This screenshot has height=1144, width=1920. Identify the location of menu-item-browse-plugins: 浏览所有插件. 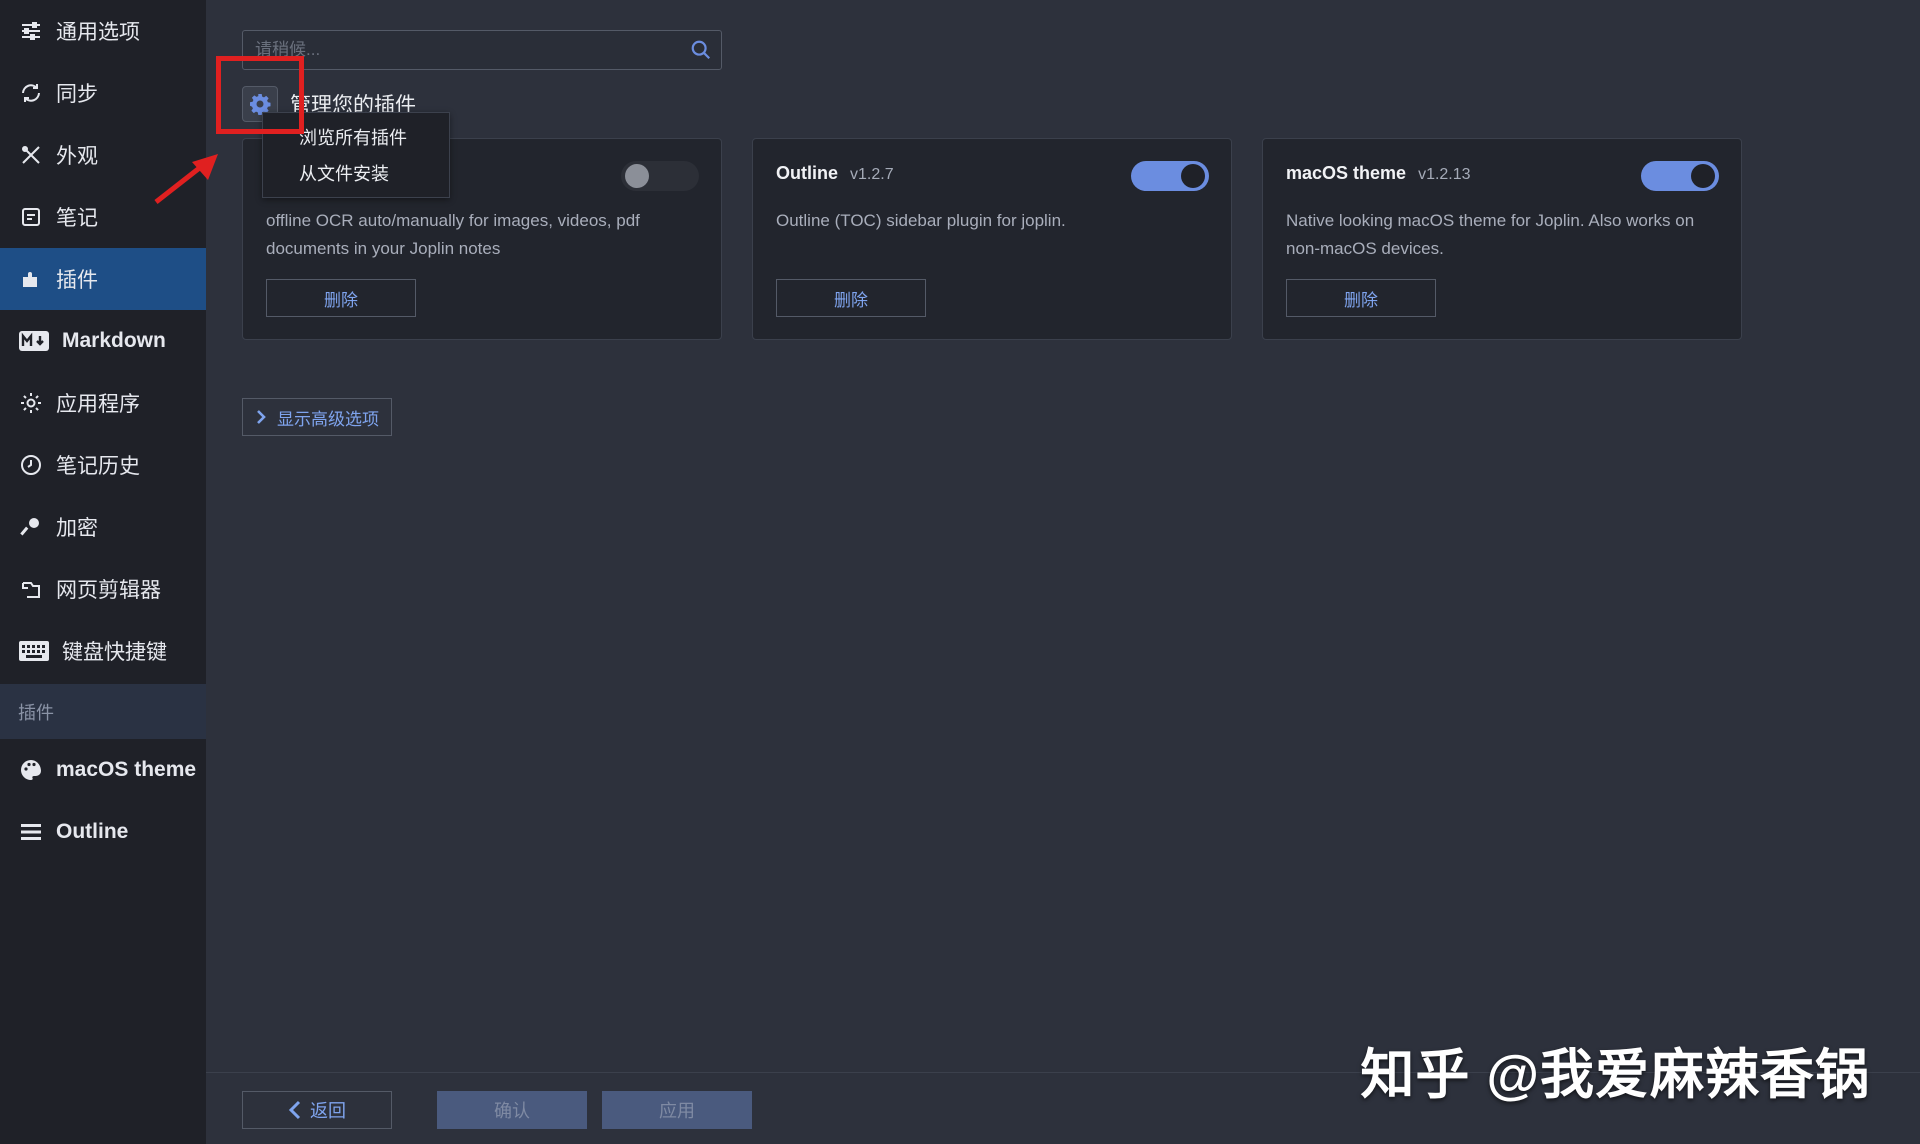
(356, 137).